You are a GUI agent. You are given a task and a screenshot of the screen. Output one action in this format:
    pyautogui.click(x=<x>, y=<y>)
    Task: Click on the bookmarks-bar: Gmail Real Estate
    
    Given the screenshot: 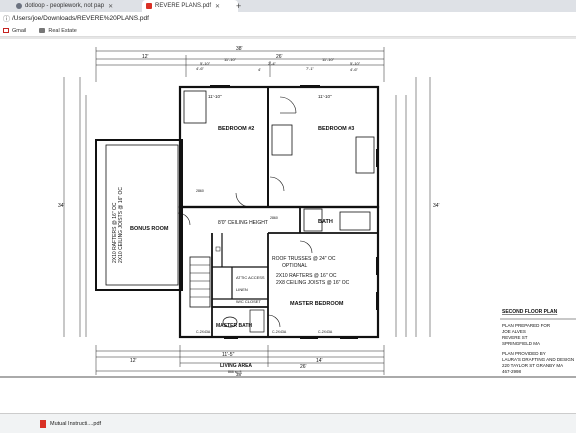 What is the action you would take?
    pyautogui.click(x=288, y=31)
    